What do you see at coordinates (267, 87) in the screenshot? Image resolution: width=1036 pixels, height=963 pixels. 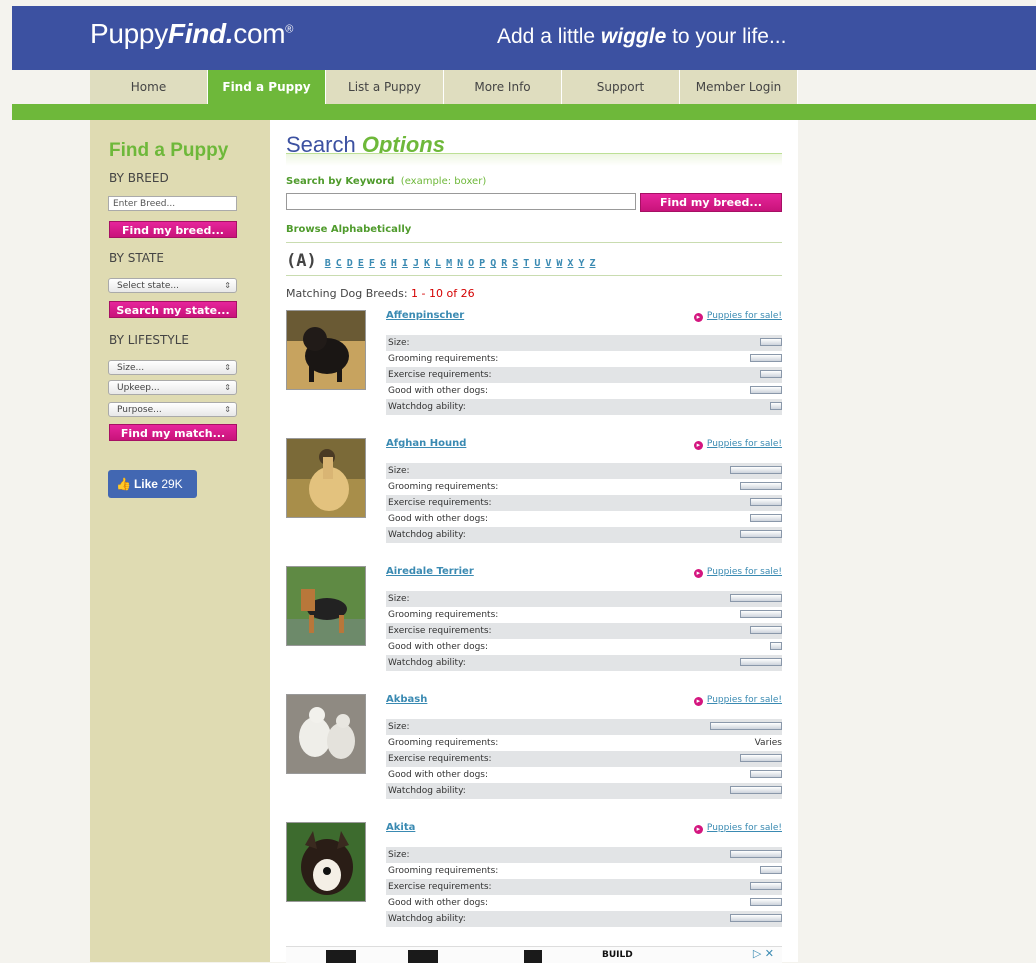 I see `nav-find-a-puppy: Find a Puppy` at bounding box center [267, 87].